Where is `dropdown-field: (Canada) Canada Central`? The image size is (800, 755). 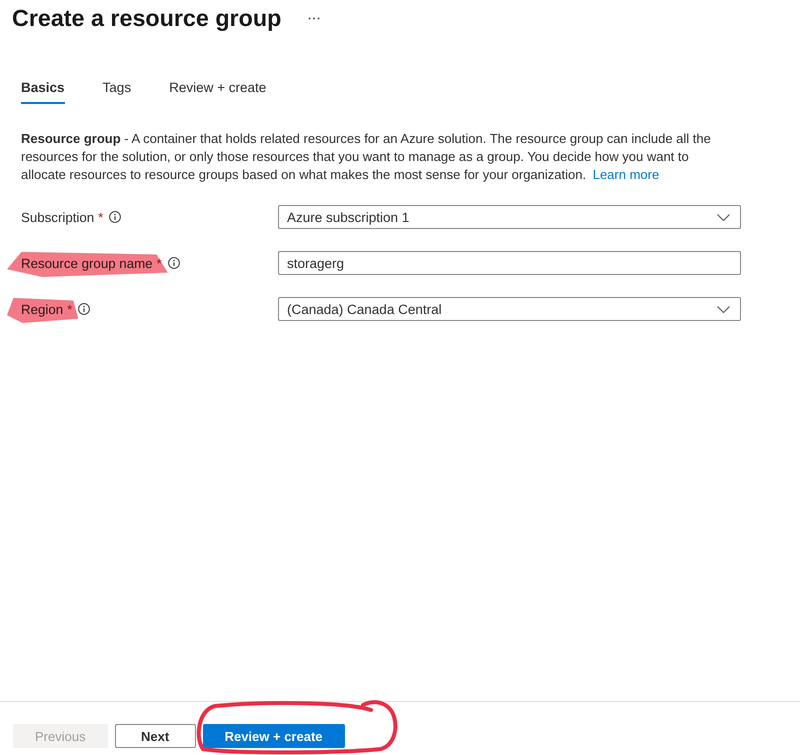 dropdown-field: (Canada) Canada Central is located at coordinates (509, 309).